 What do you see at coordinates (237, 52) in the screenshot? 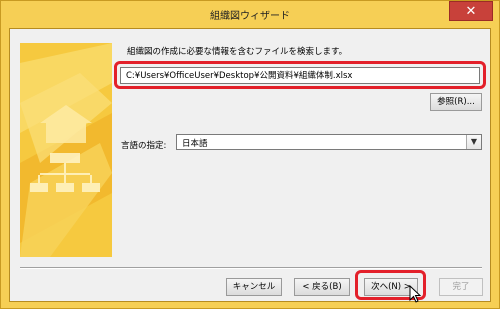
I see `instruction-text: 組織図の作成に必要な情報を含むファイルを検索します。` at bounding box center [237, 52].